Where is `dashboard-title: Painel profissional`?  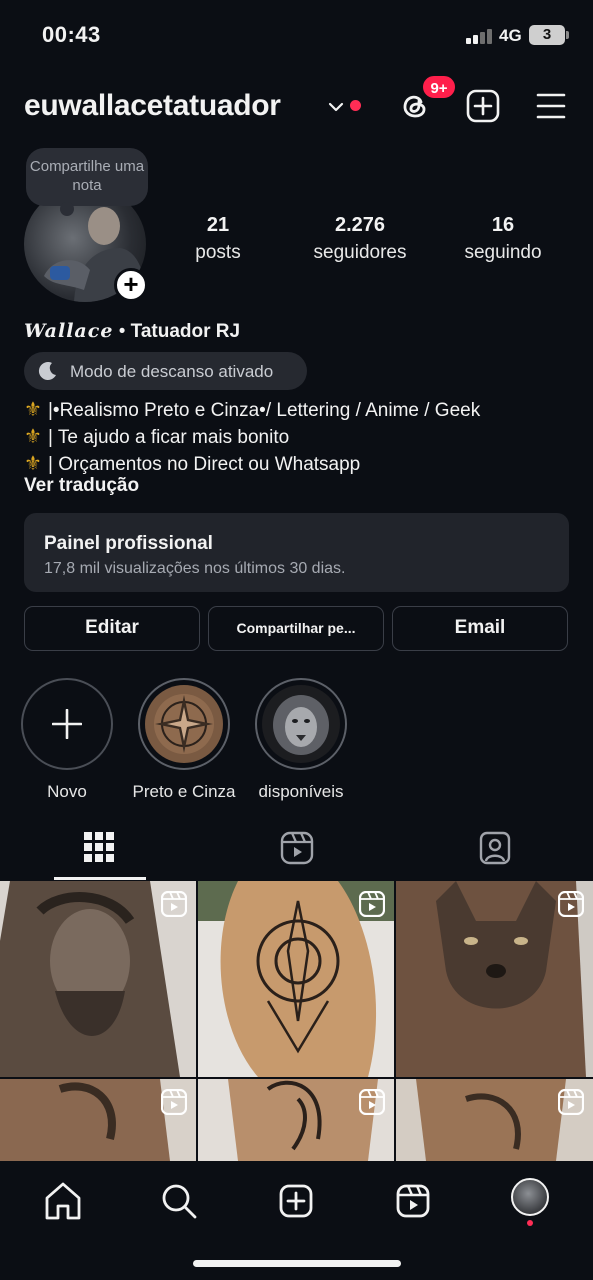 dashboard-title: Painel profissional is located at coordinates (128, 543).